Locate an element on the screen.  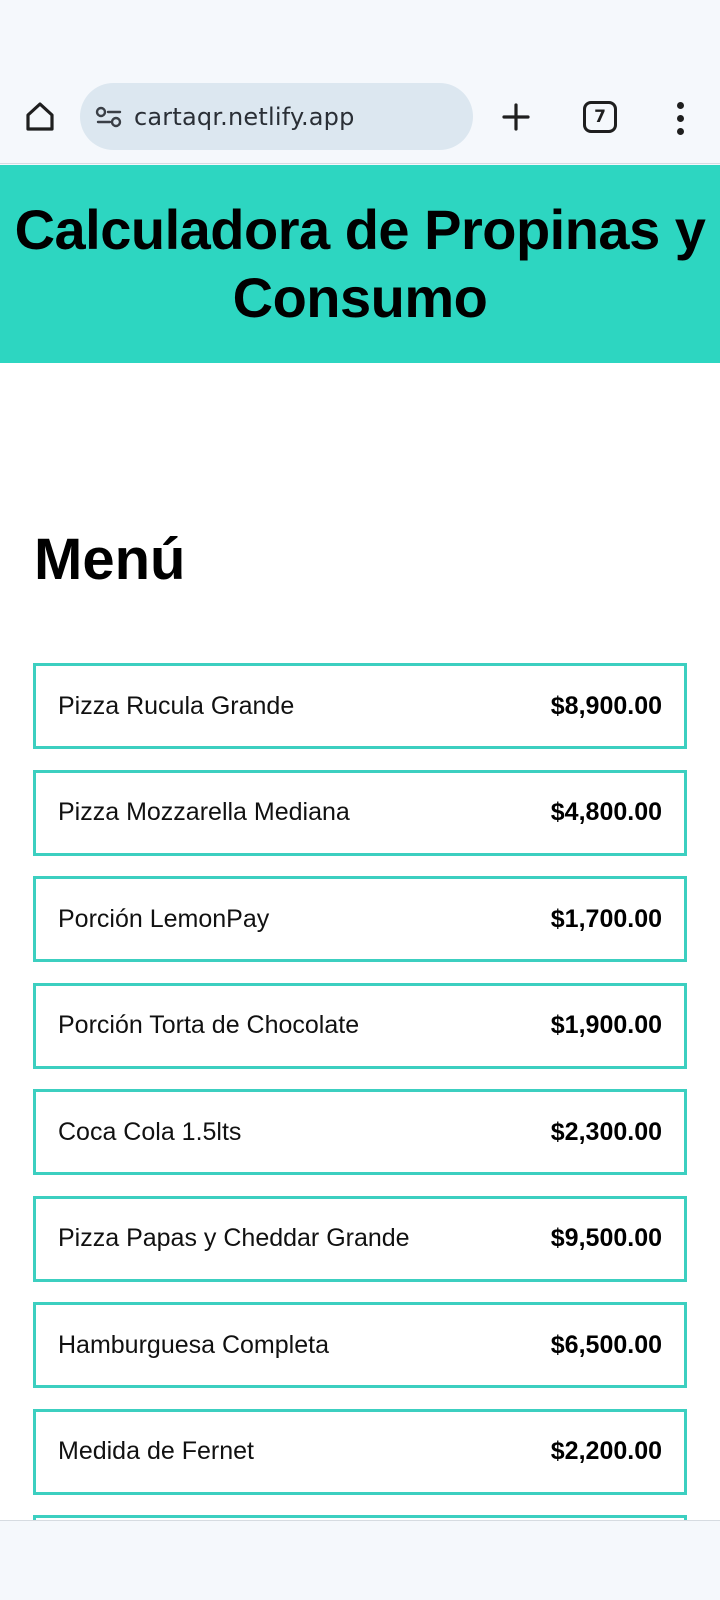
home-button is located at coordinates (40, 116).